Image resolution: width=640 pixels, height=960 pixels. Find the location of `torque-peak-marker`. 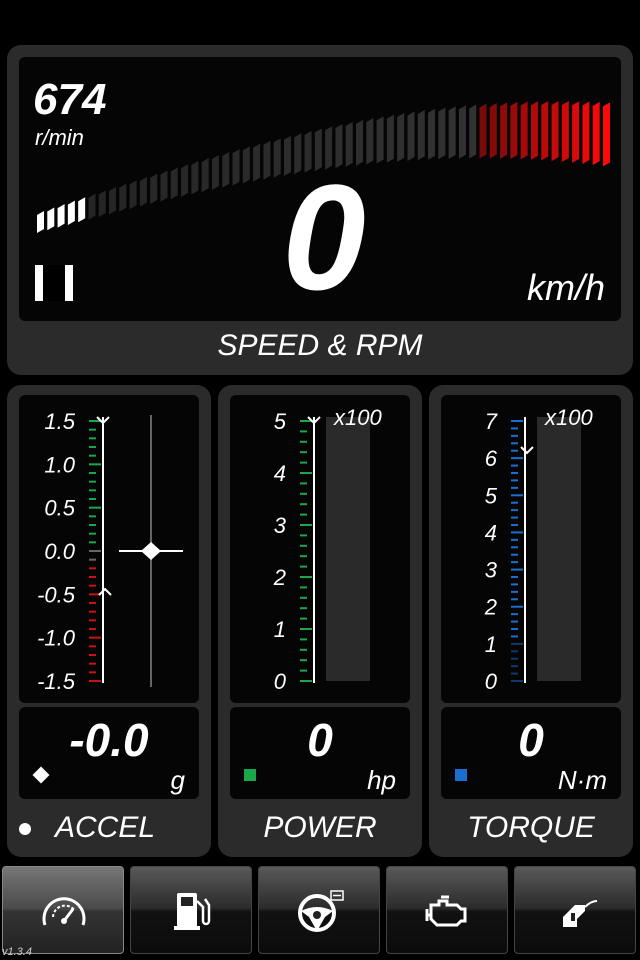

torque-peak-marker is located at coordinates (527, 450).